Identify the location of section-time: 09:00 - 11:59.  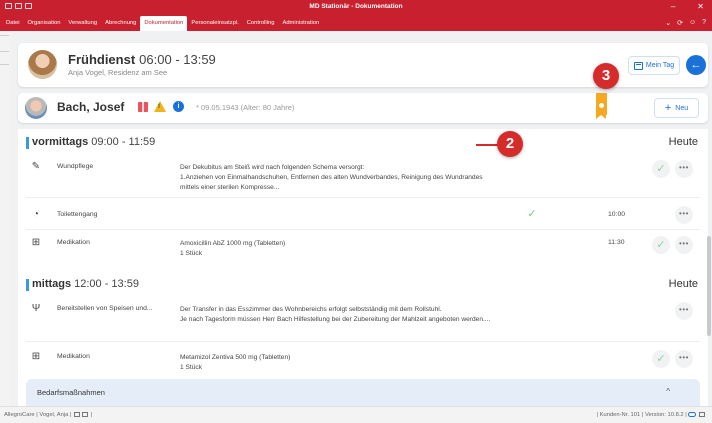
(123, 142).